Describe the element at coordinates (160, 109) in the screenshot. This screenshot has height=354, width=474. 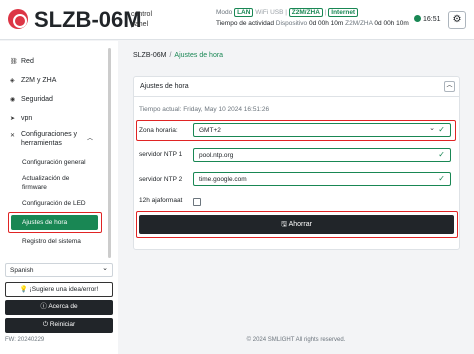
I see `current-time-label: Tiempo actual:` at that location.